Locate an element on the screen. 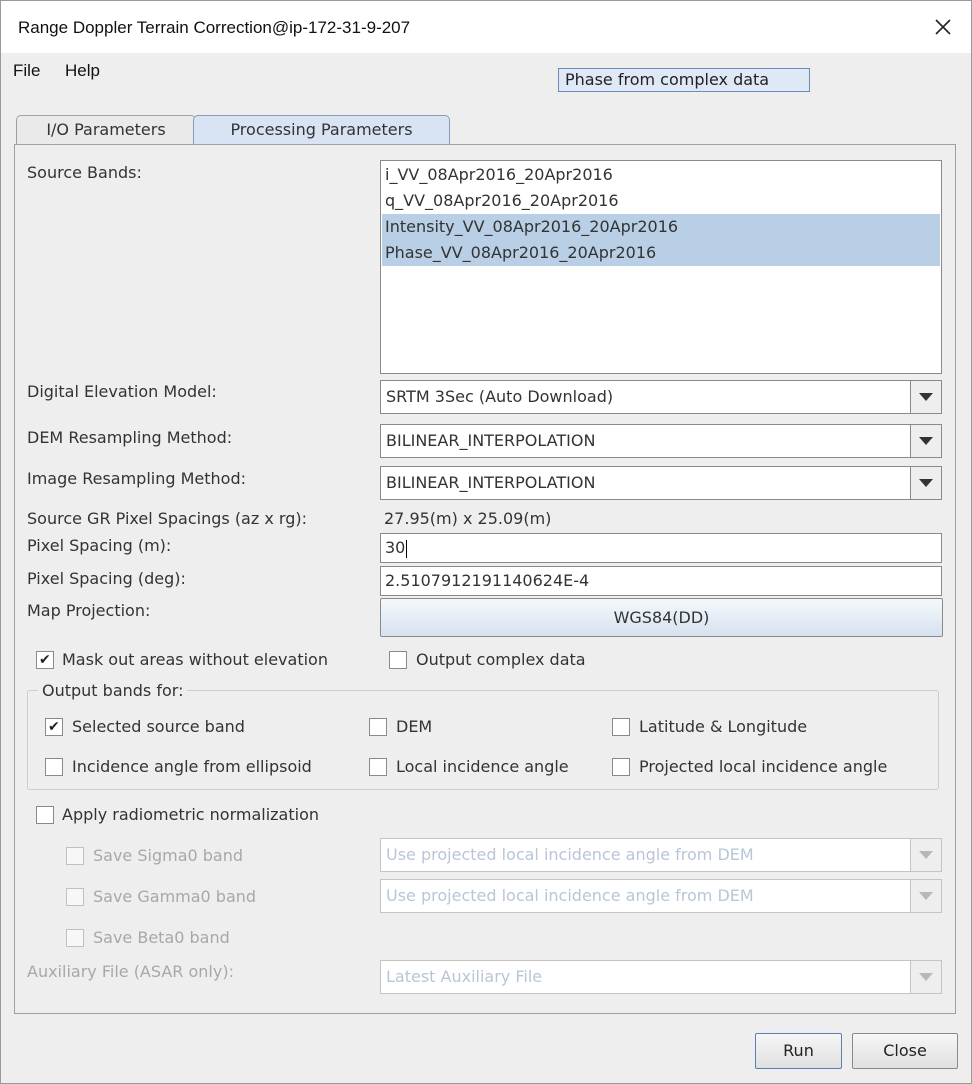 This screenshot has height=1084, width=972. pixel-spacing-deg-input: 2.5107912191140624E-4 is located at coordinates (661, 581).